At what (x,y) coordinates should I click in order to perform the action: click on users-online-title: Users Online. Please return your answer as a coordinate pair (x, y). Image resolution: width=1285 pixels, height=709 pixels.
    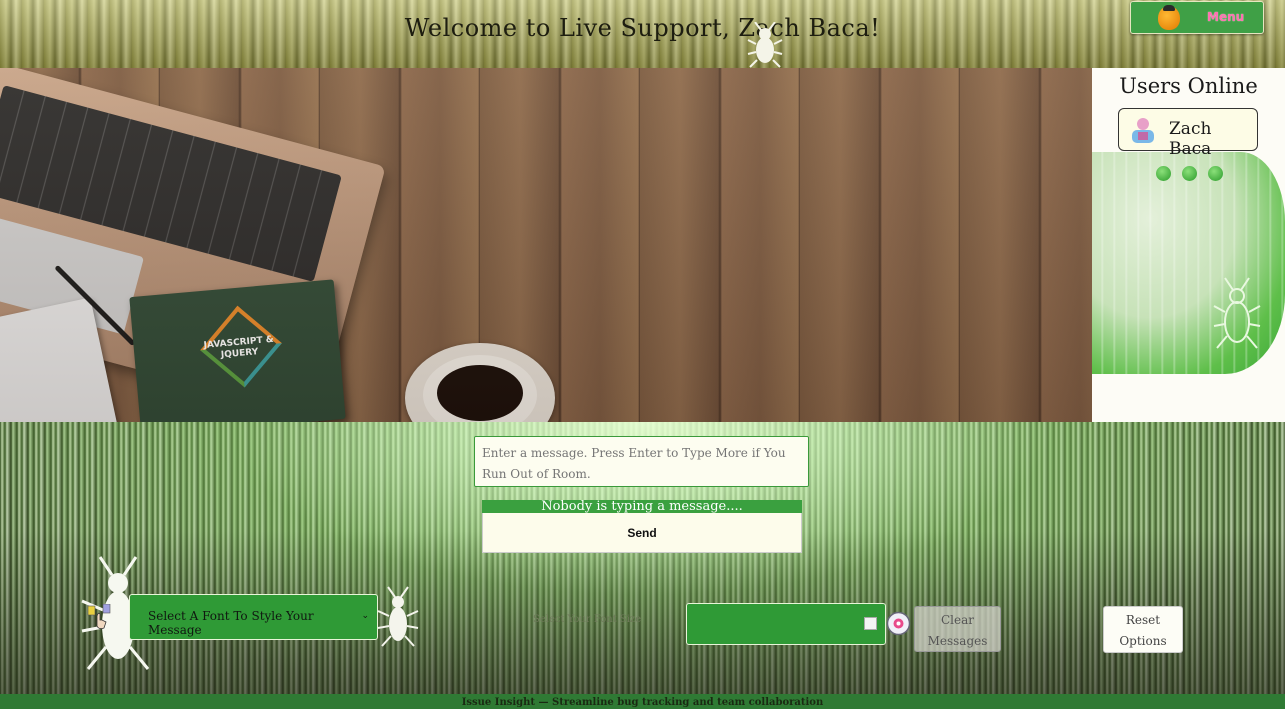
    Looking at the image, I should click on (1188, 86).